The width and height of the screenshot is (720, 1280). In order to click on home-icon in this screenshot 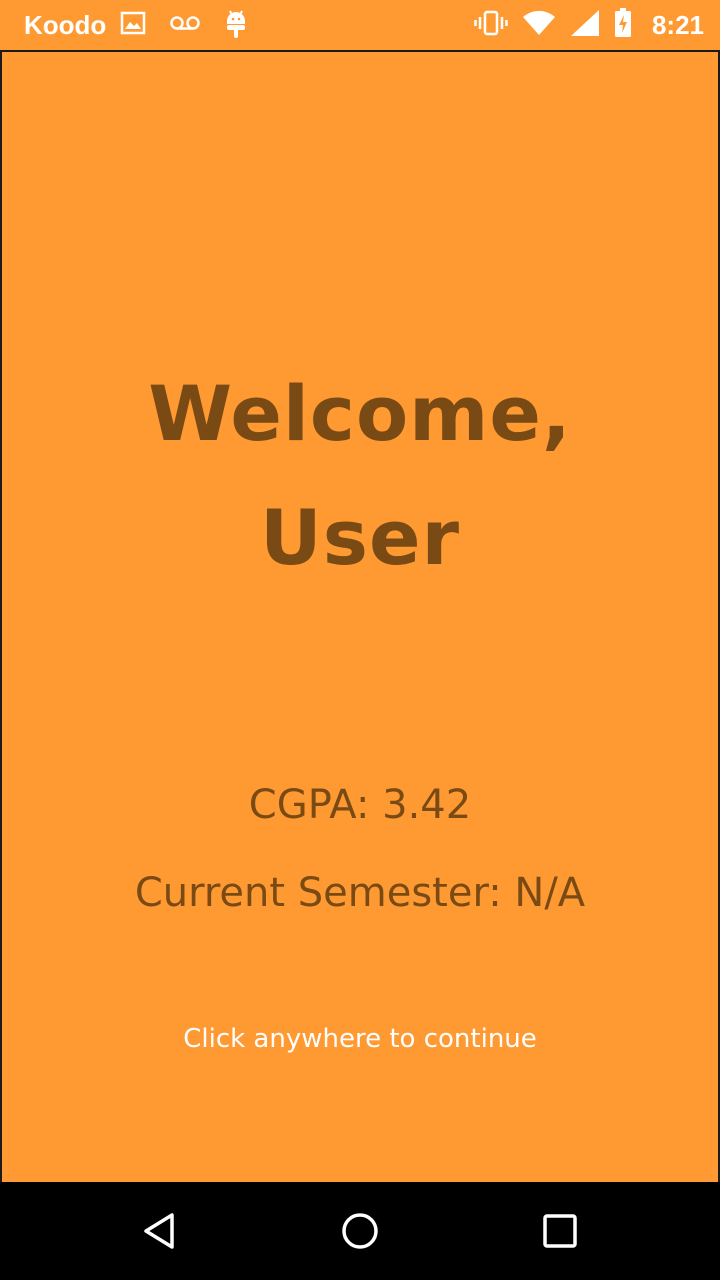, I will do `click(360, 1231)`.